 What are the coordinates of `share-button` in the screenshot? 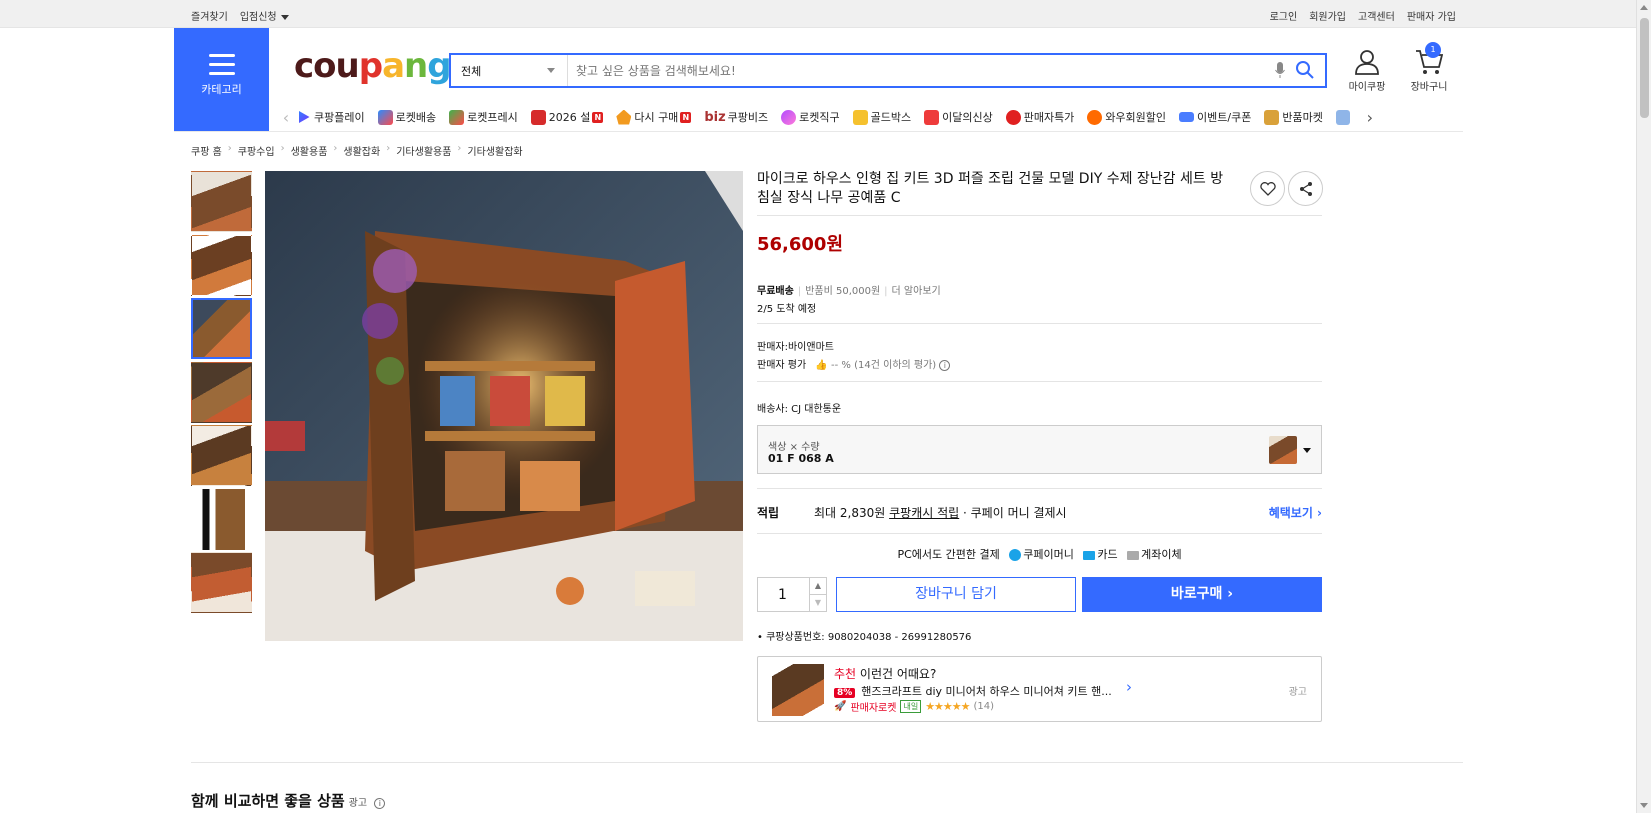 It's located at (1305, 188).